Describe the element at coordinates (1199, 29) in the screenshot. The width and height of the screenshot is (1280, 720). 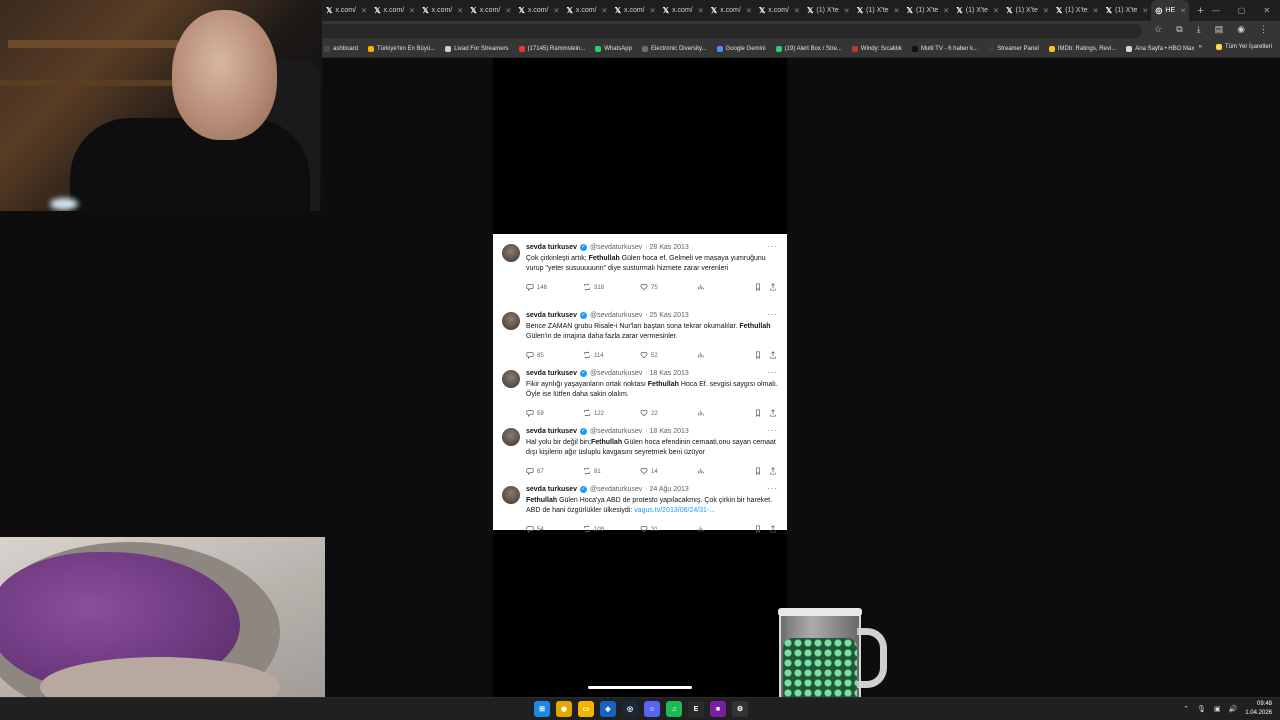
I see `download-icon: ⤓` at that location.